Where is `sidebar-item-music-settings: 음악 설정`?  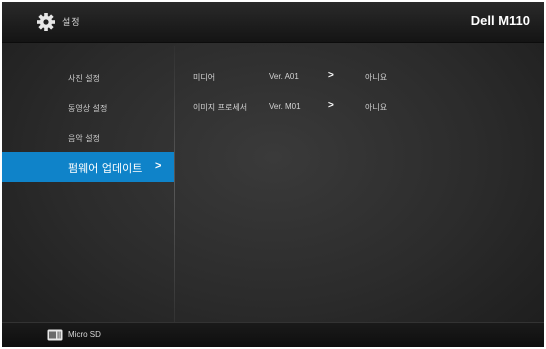
sidebar-item-music-settings: 음악 설정 is located at coordinates (88, 138).